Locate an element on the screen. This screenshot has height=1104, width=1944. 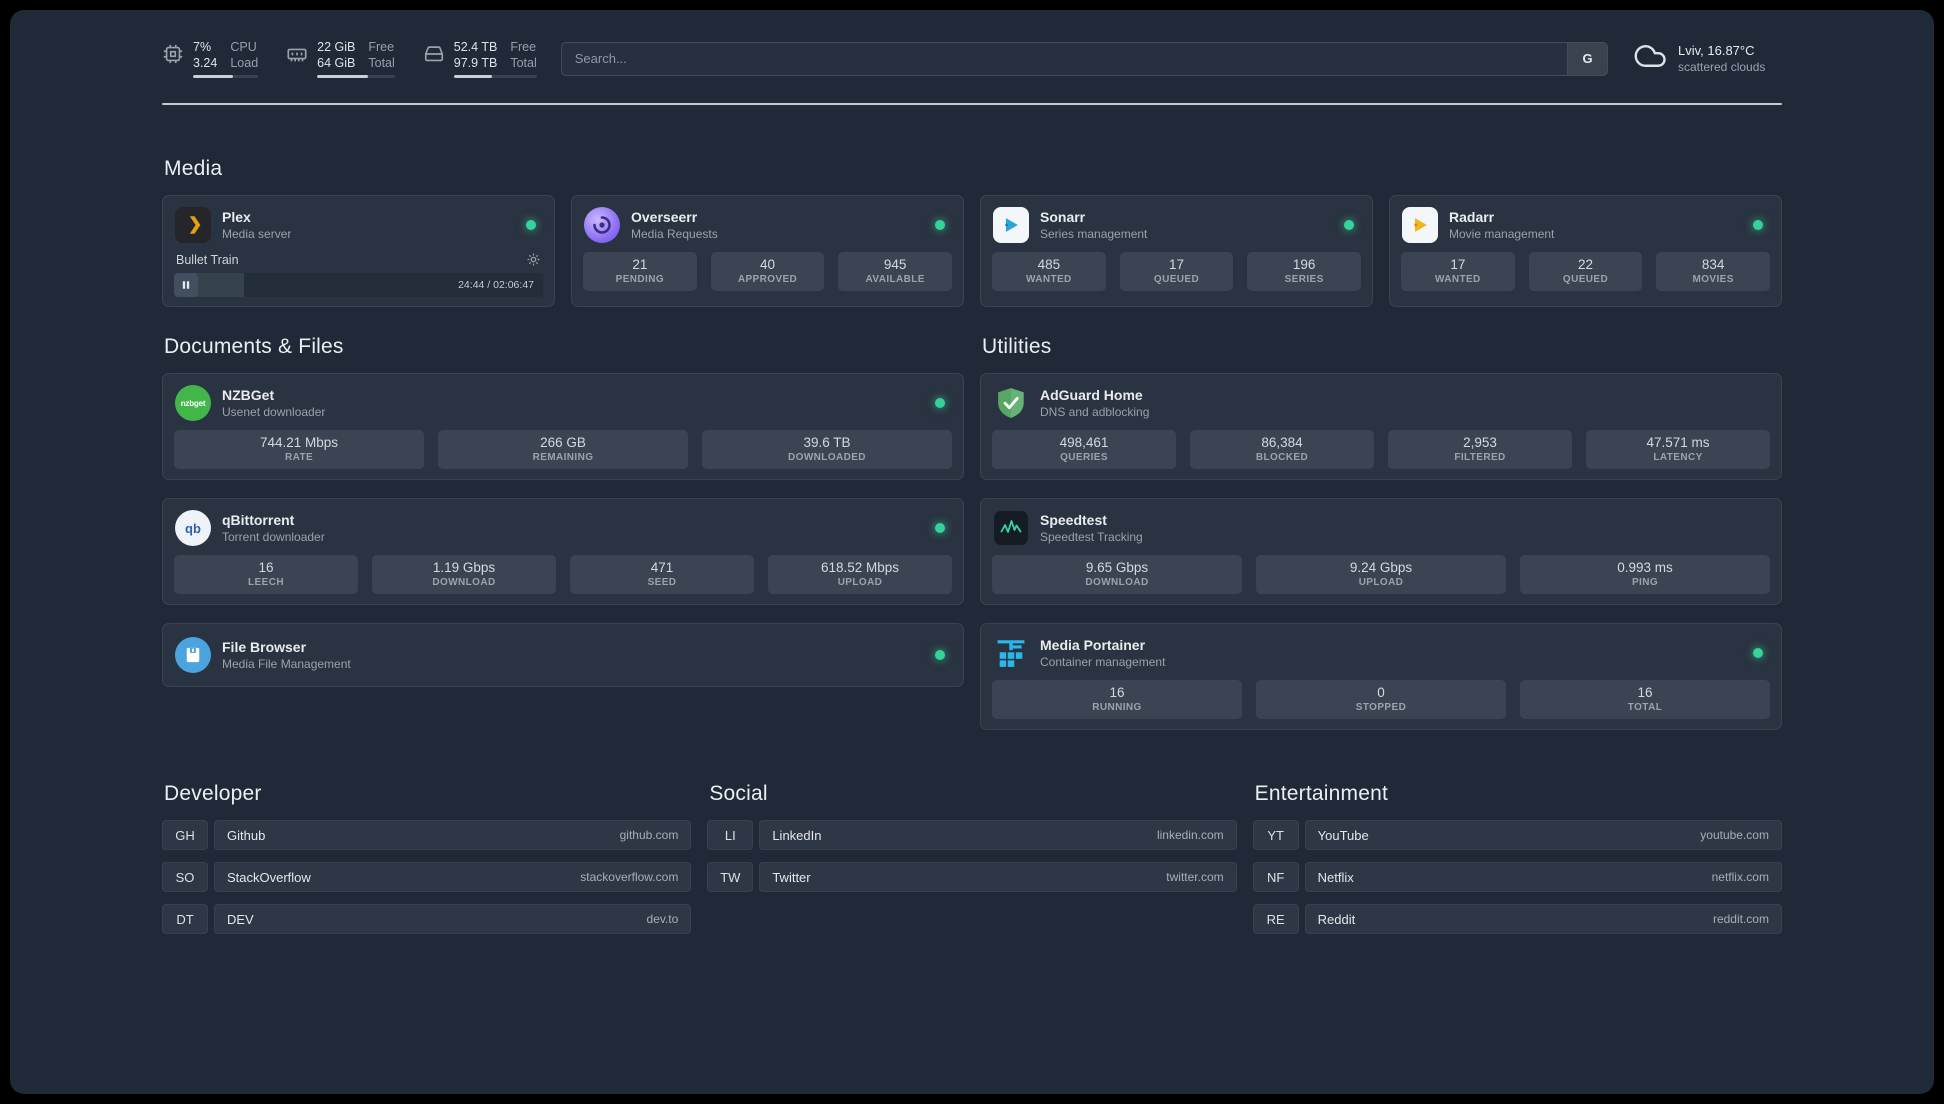
bookmark-url: netflix.com is located at coordinates (1740, 877).